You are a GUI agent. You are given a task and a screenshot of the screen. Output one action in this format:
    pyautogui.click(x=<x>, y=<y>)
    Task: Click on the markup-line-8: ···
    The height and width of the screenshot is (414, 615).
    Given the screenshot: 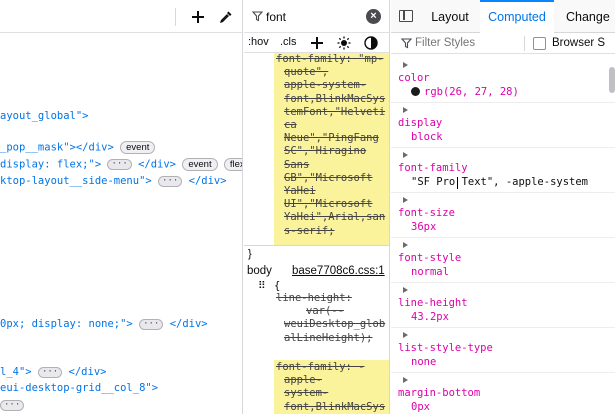 What is the action you would take?
    pyautogui.click(x=12, y=405)
    